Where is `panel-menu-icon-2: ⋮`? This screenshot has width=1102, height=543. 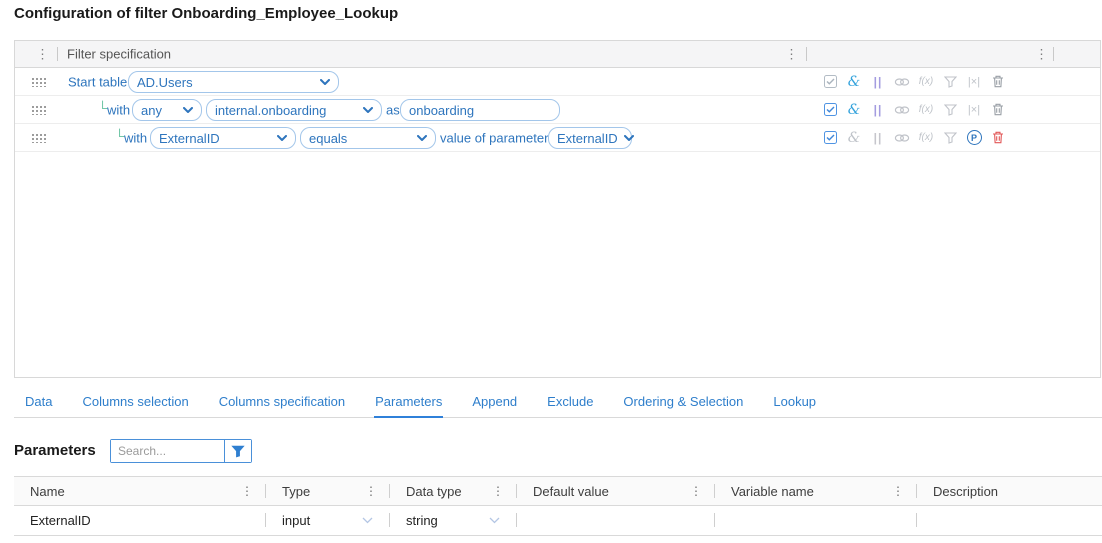
panel-menu-icon-2: ⋮ is located at coordinates (791, 54).